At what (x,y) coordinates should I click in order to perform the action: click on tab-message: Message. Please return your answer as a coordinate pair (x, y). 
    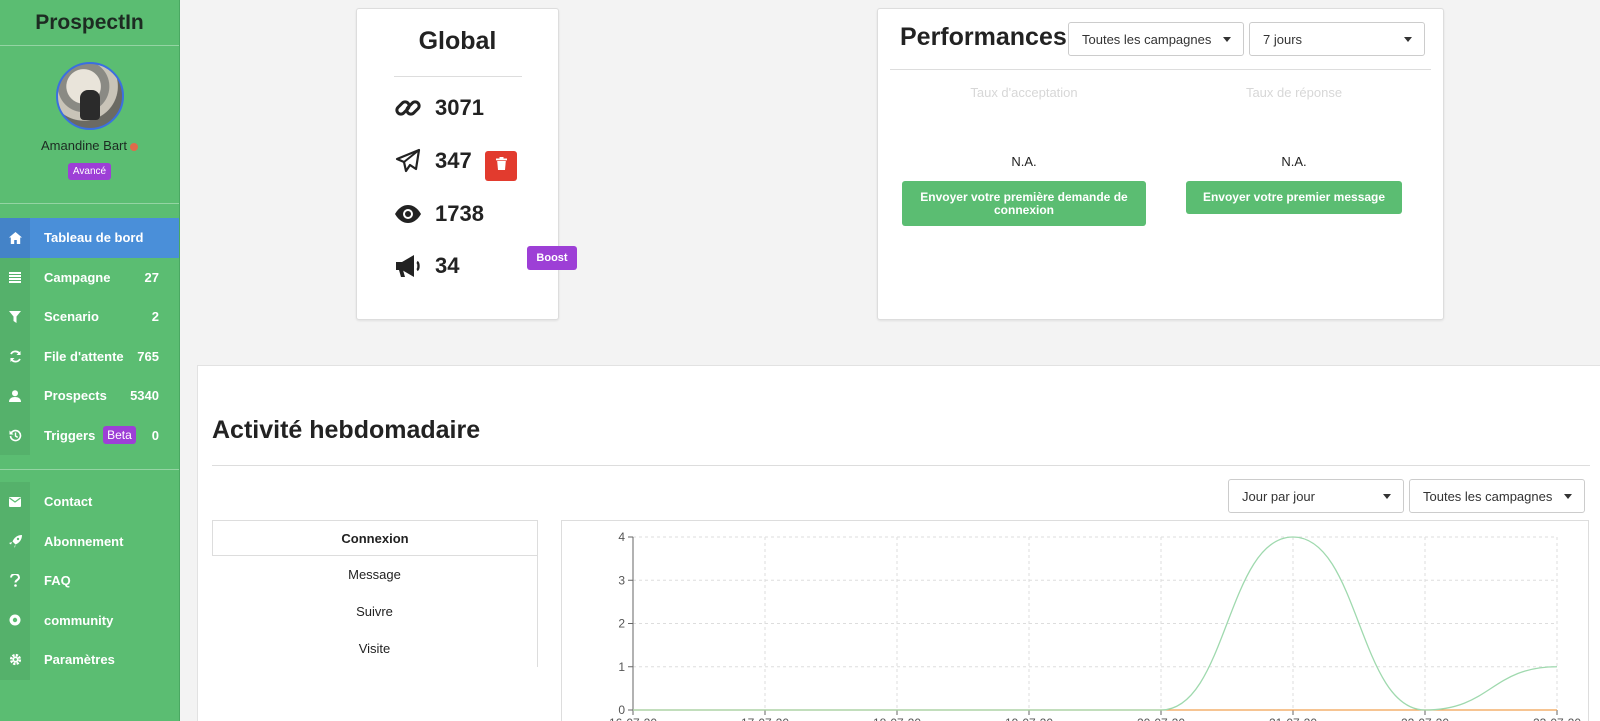
    Looking at the image, I should click on (375, 574).